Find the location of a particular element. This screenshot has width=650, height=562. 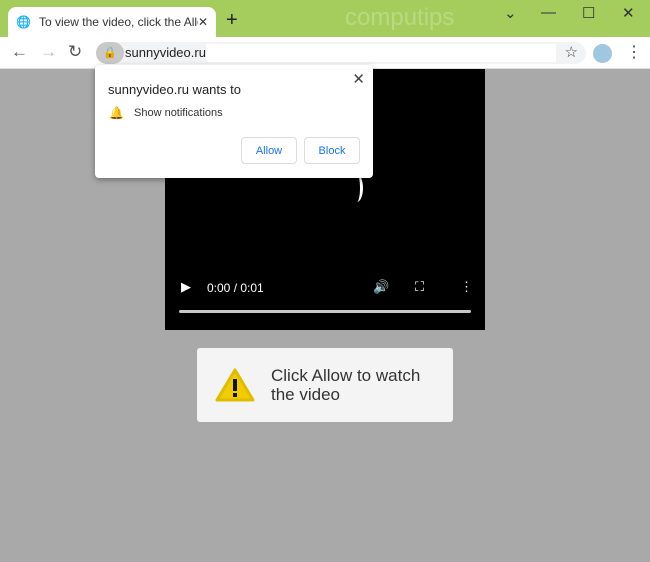

message-text: Click Allow to watch the video is located at coordinates (346, 385).